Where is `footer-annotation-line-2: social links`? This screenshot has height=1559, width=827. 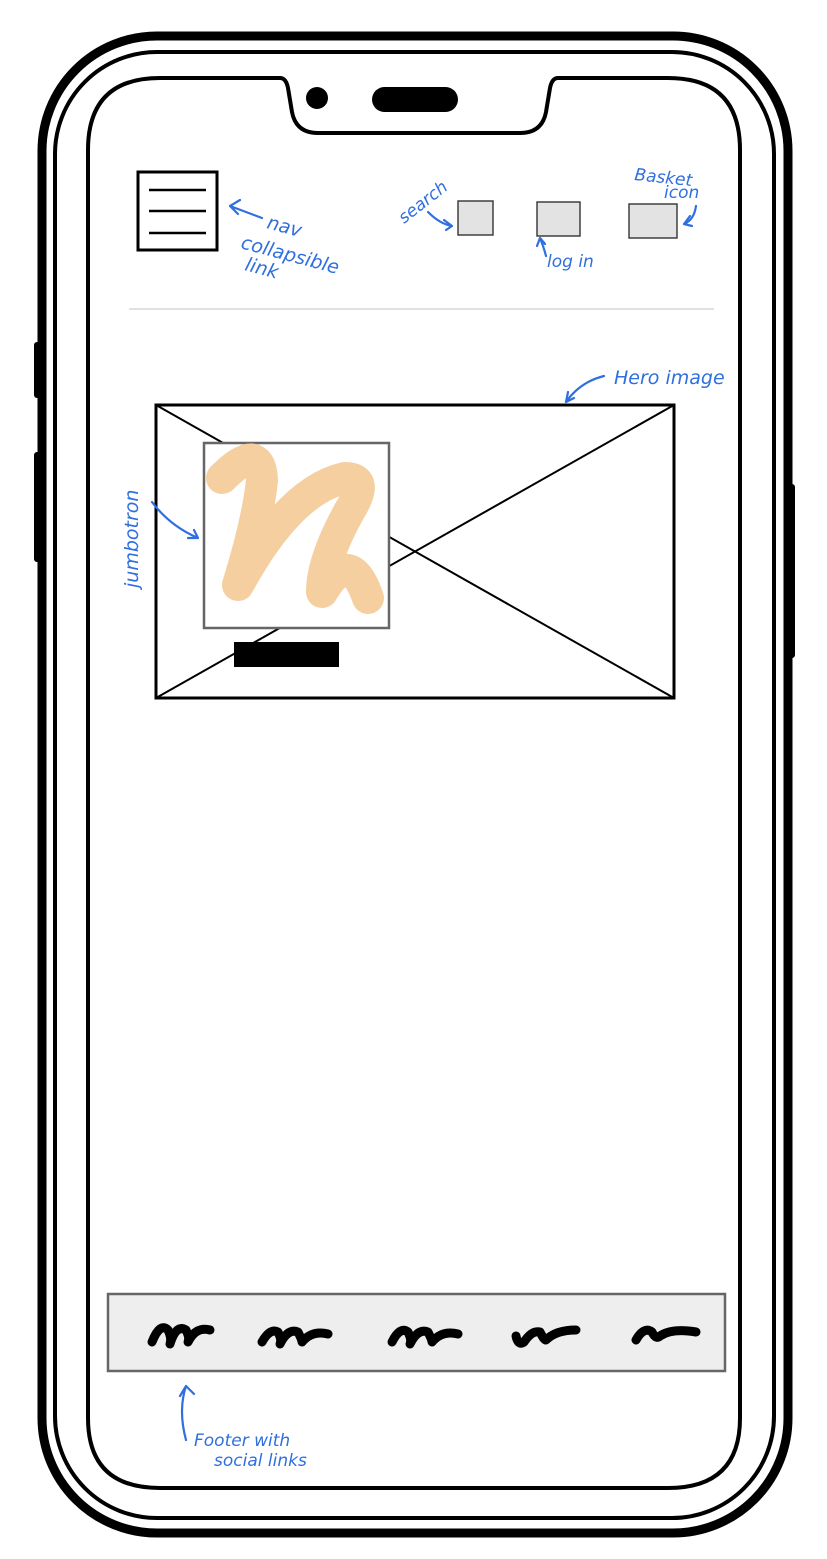
footer-annotation-line-2: social links is located at coordinates (260, 1461).